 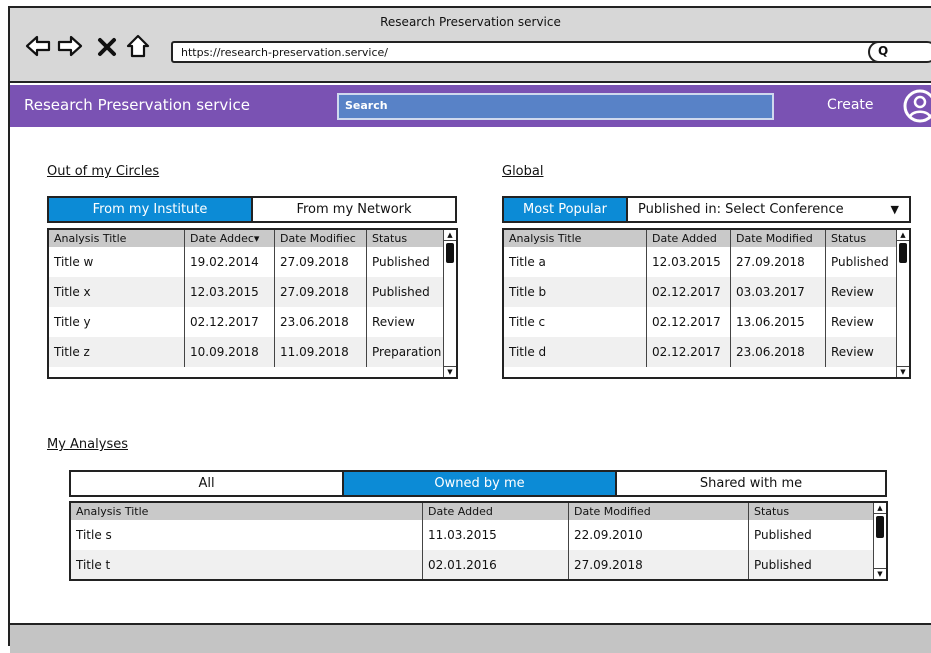 I want to click on table-row: Title b 02.12.2017 03.03.2017 Review, so click(x=706, y=292).